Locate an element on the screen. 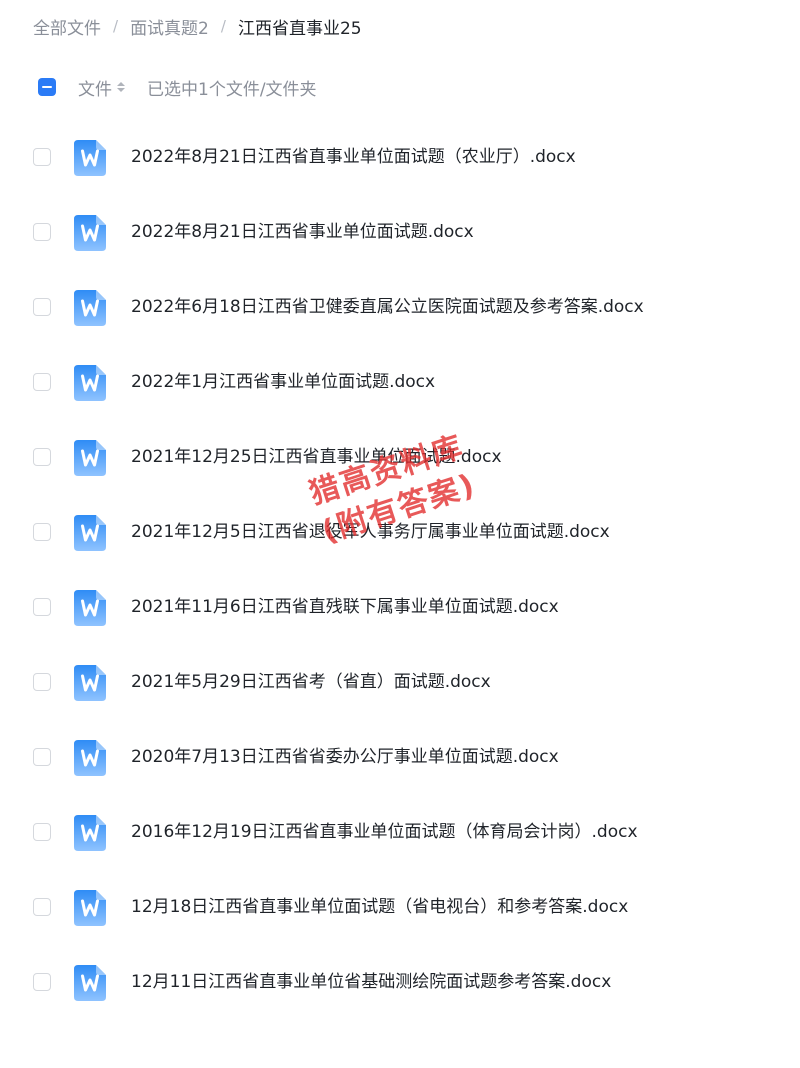 This screenshot has width=800, height=1068. file-row: 2021年12月5日江西省退役军人事务厅属事业单位面试题.docx is located at coordinates (400, 532).